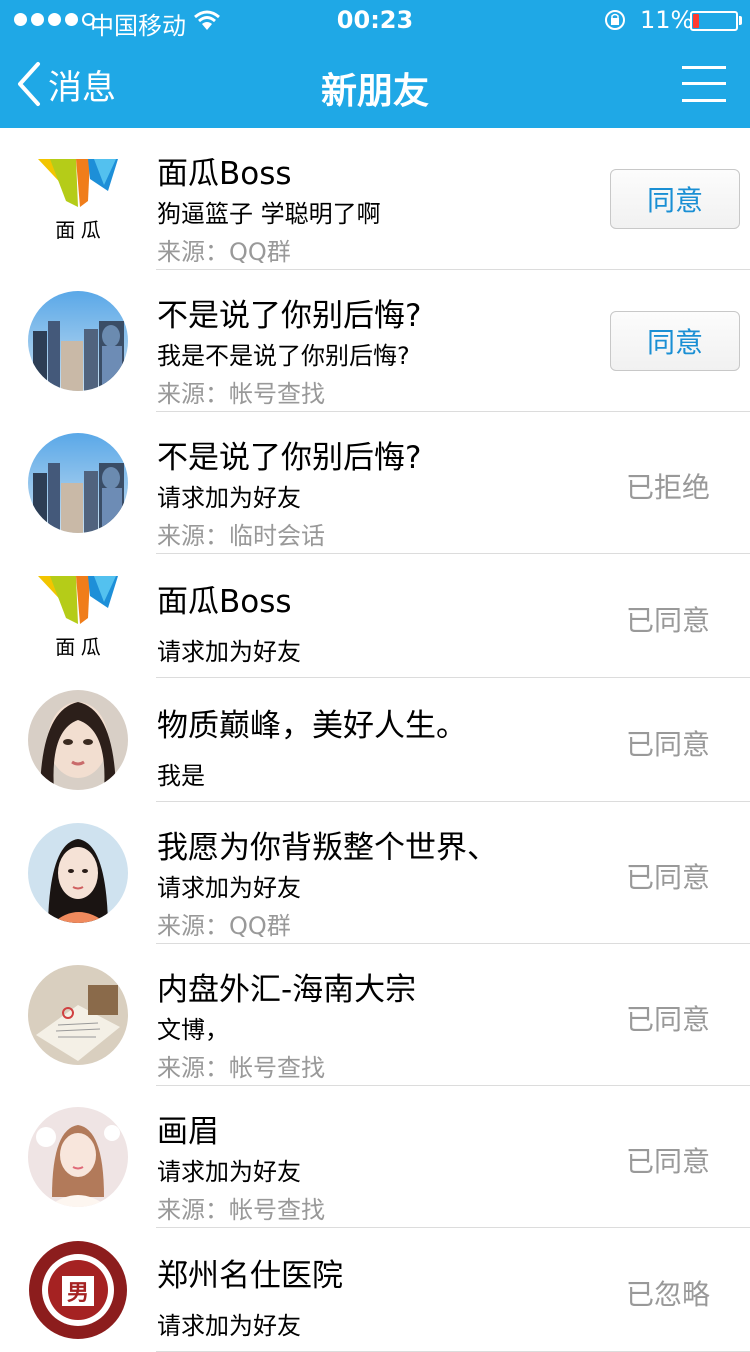 The image size is (750, 1352). I want to click on contact-name: 内盘外汇-海南大宗, so click(287, 990).